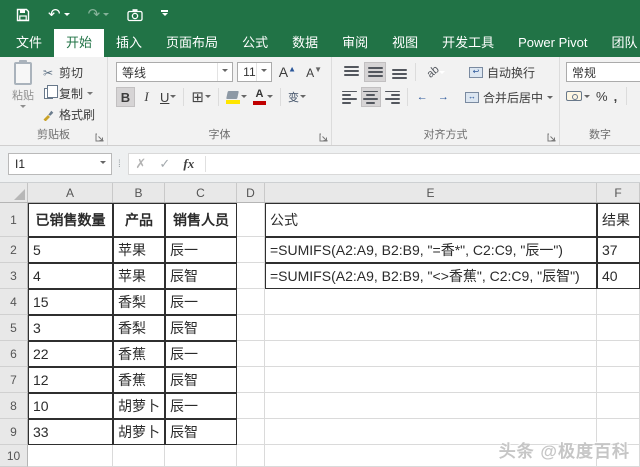 The image size is (640, 467). I want to click on cell-A10, so click(70, 456).